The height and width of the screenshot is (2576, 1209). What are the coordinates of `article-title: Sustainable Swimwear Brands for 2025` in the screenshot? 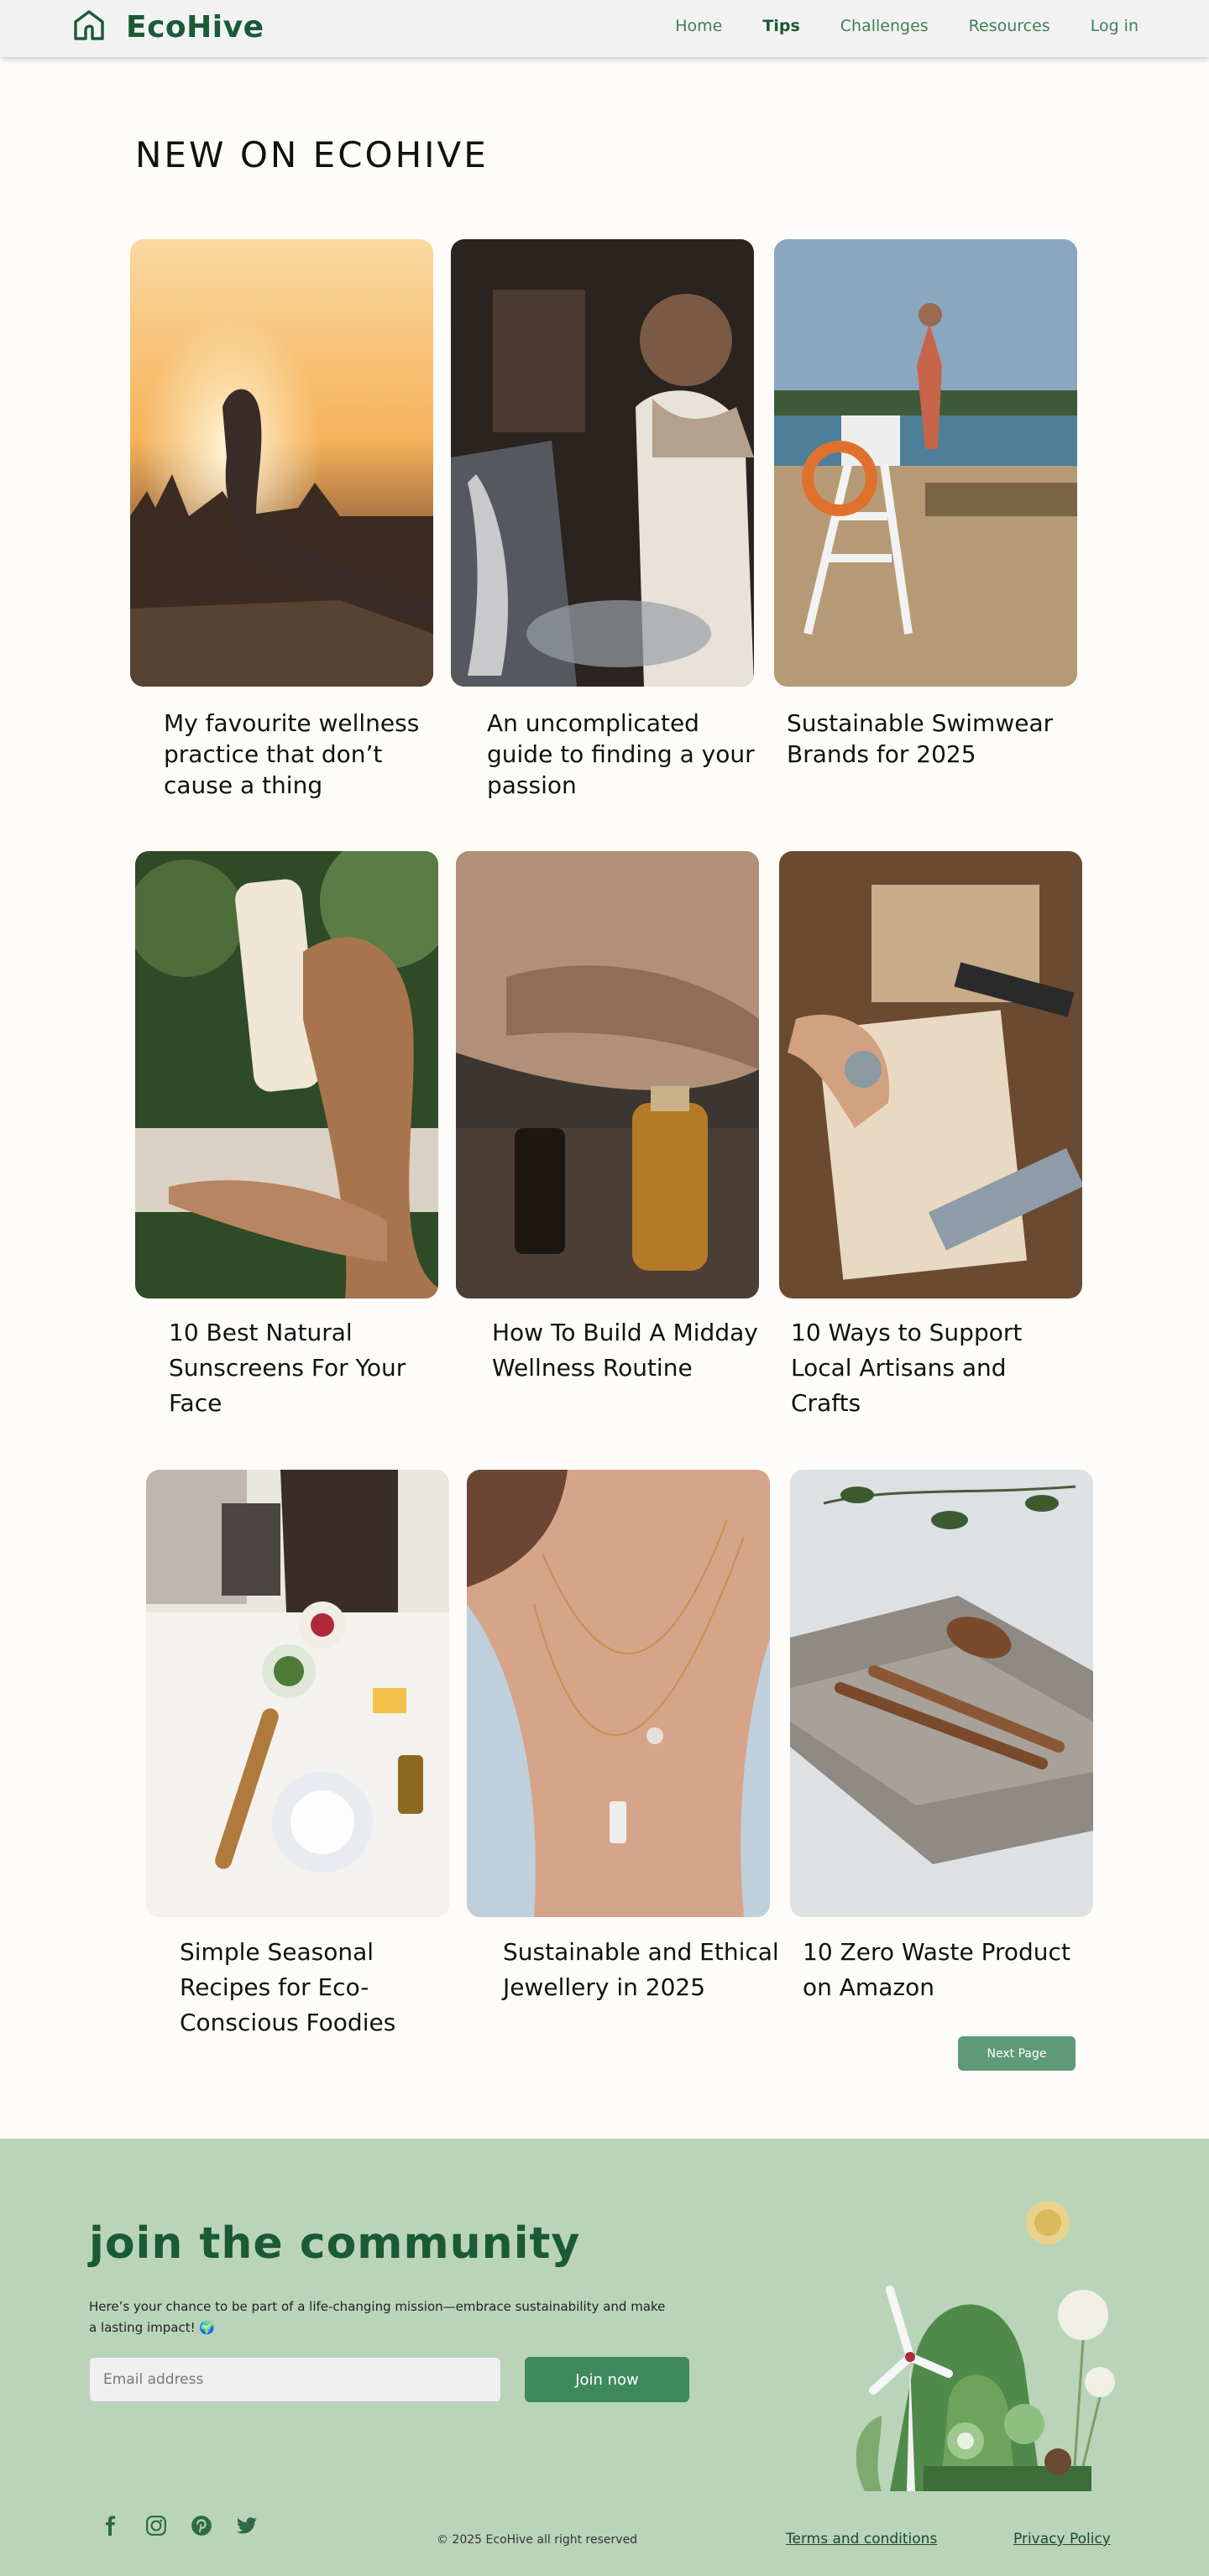 It's located at (925, 739).